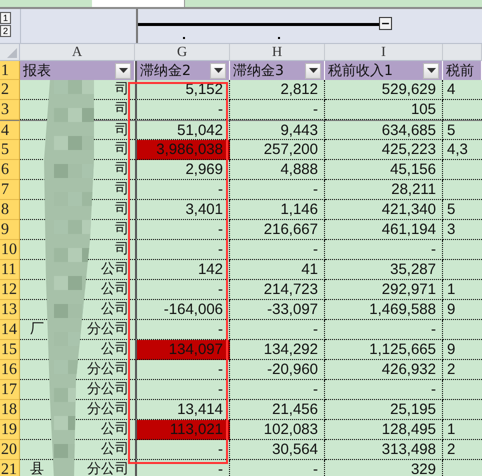 The height and width of the screenshot is (476, 482). Describe the element at coordinates (182, 310) in the screenshot. I see `table-cell: -164,006` at that location.